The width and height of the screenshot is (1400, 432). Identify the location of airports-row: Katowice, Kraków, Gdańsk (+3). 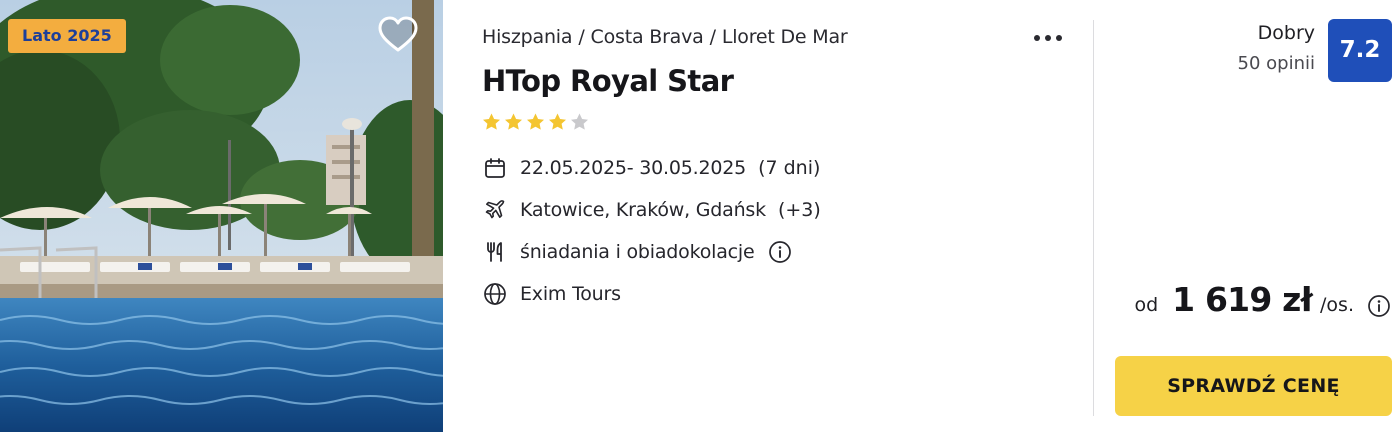
(651, 210).